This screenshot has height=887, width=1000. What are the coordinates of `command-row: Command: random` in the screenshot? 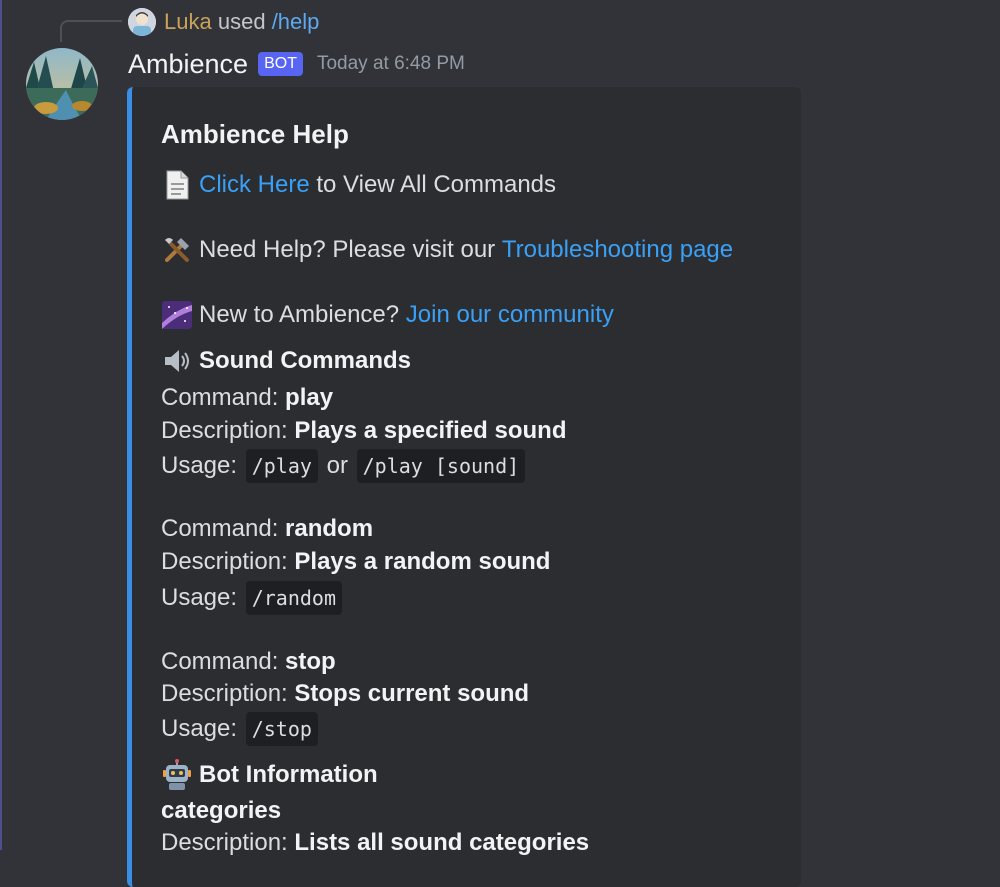 It's located at (267, 529).